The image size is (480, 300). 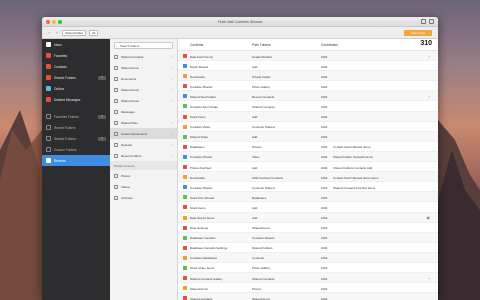 What do you see at coordinates (143, 133) in the screenshot?
I see `folder-list-item: Custom Documents ›` at bounding box center [143, 133].